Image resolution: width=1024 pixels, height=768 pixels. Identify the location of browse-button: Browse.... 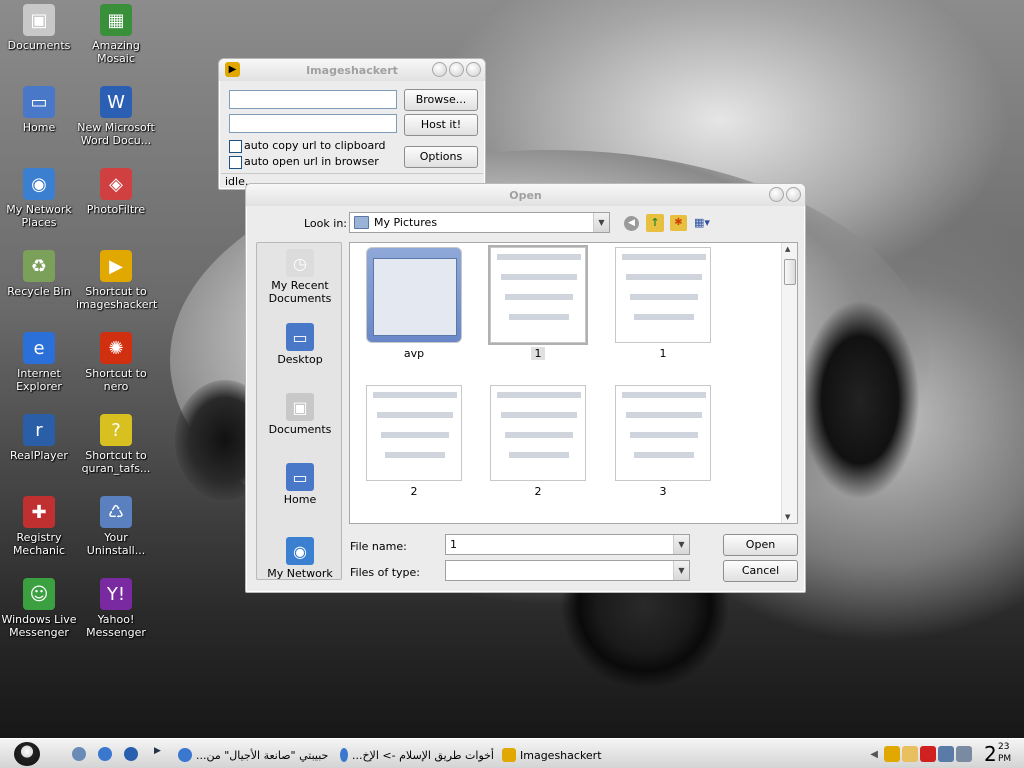
(441, 100).